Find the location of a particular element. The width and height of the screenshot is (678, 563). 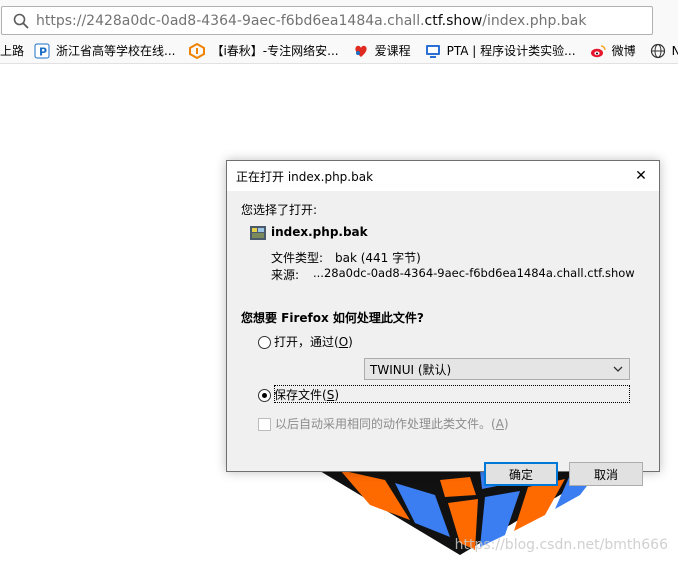

ok-button: 确定 is located at coordinates (521, 474).